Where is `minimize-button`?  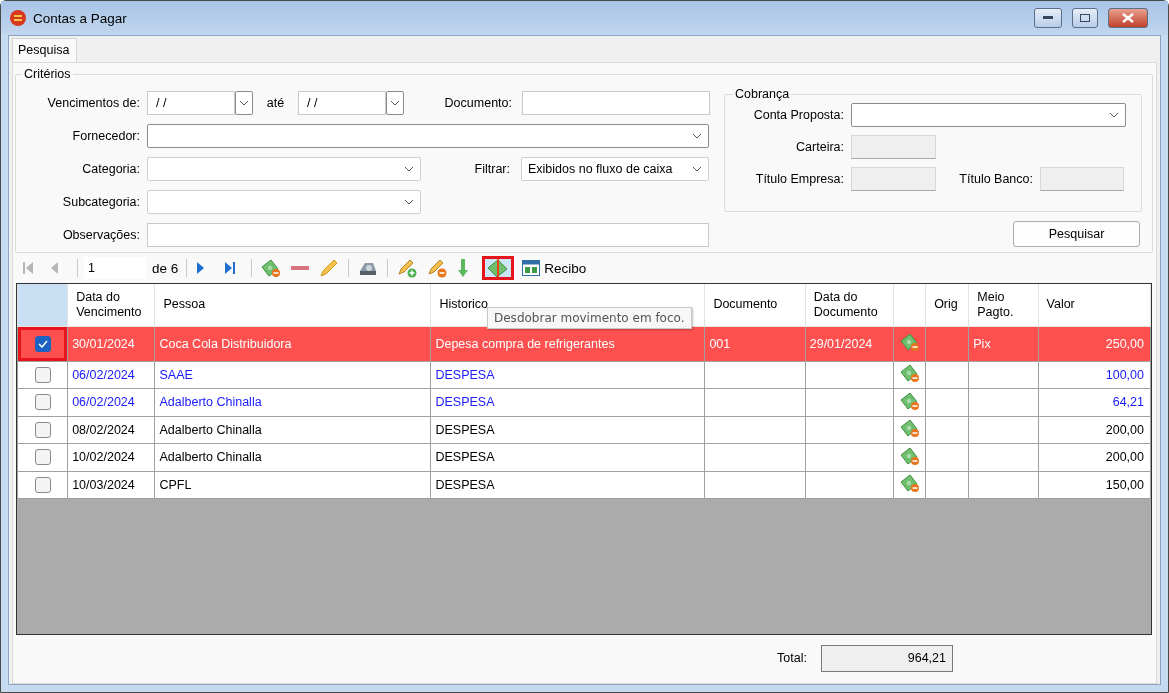
minimize-button is located at coordinates (1048, 18).